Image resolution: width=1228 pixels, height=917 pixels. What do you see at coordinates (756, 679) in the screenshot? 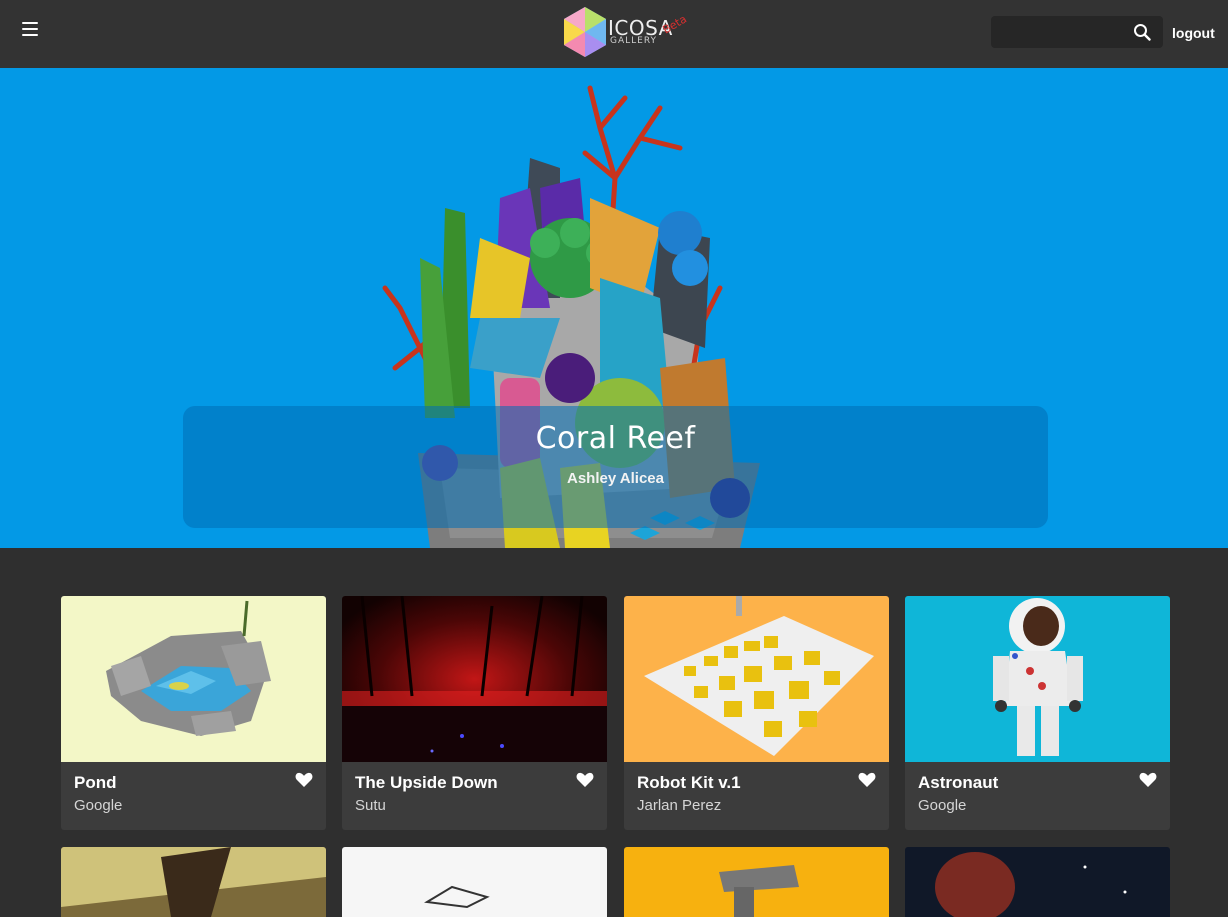
I see `robot-kit-thumbnail` at bounding box center [756, 679].